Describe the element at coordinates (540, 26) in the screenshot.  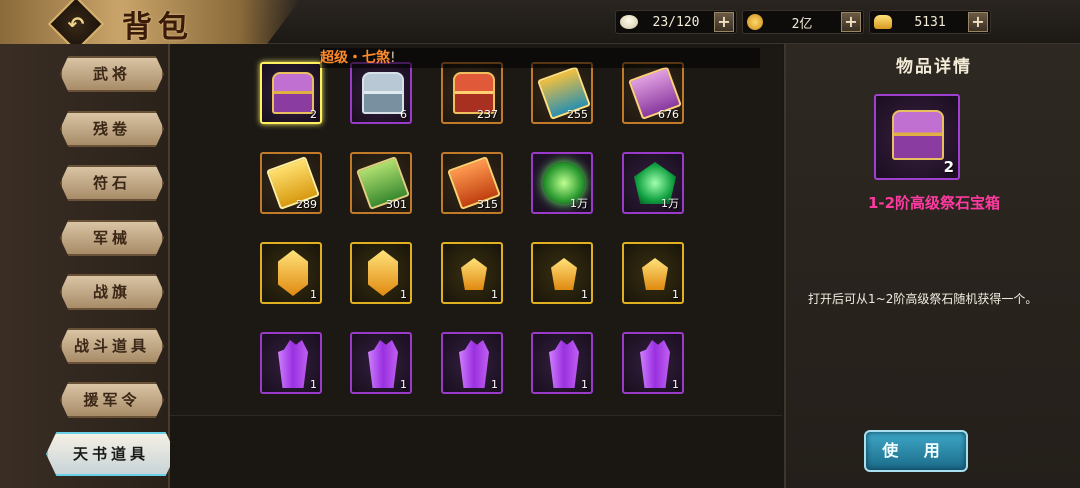
I see `top-bar: ↶ 背包 23/120 + 2亿 + 5131 +` at that location.